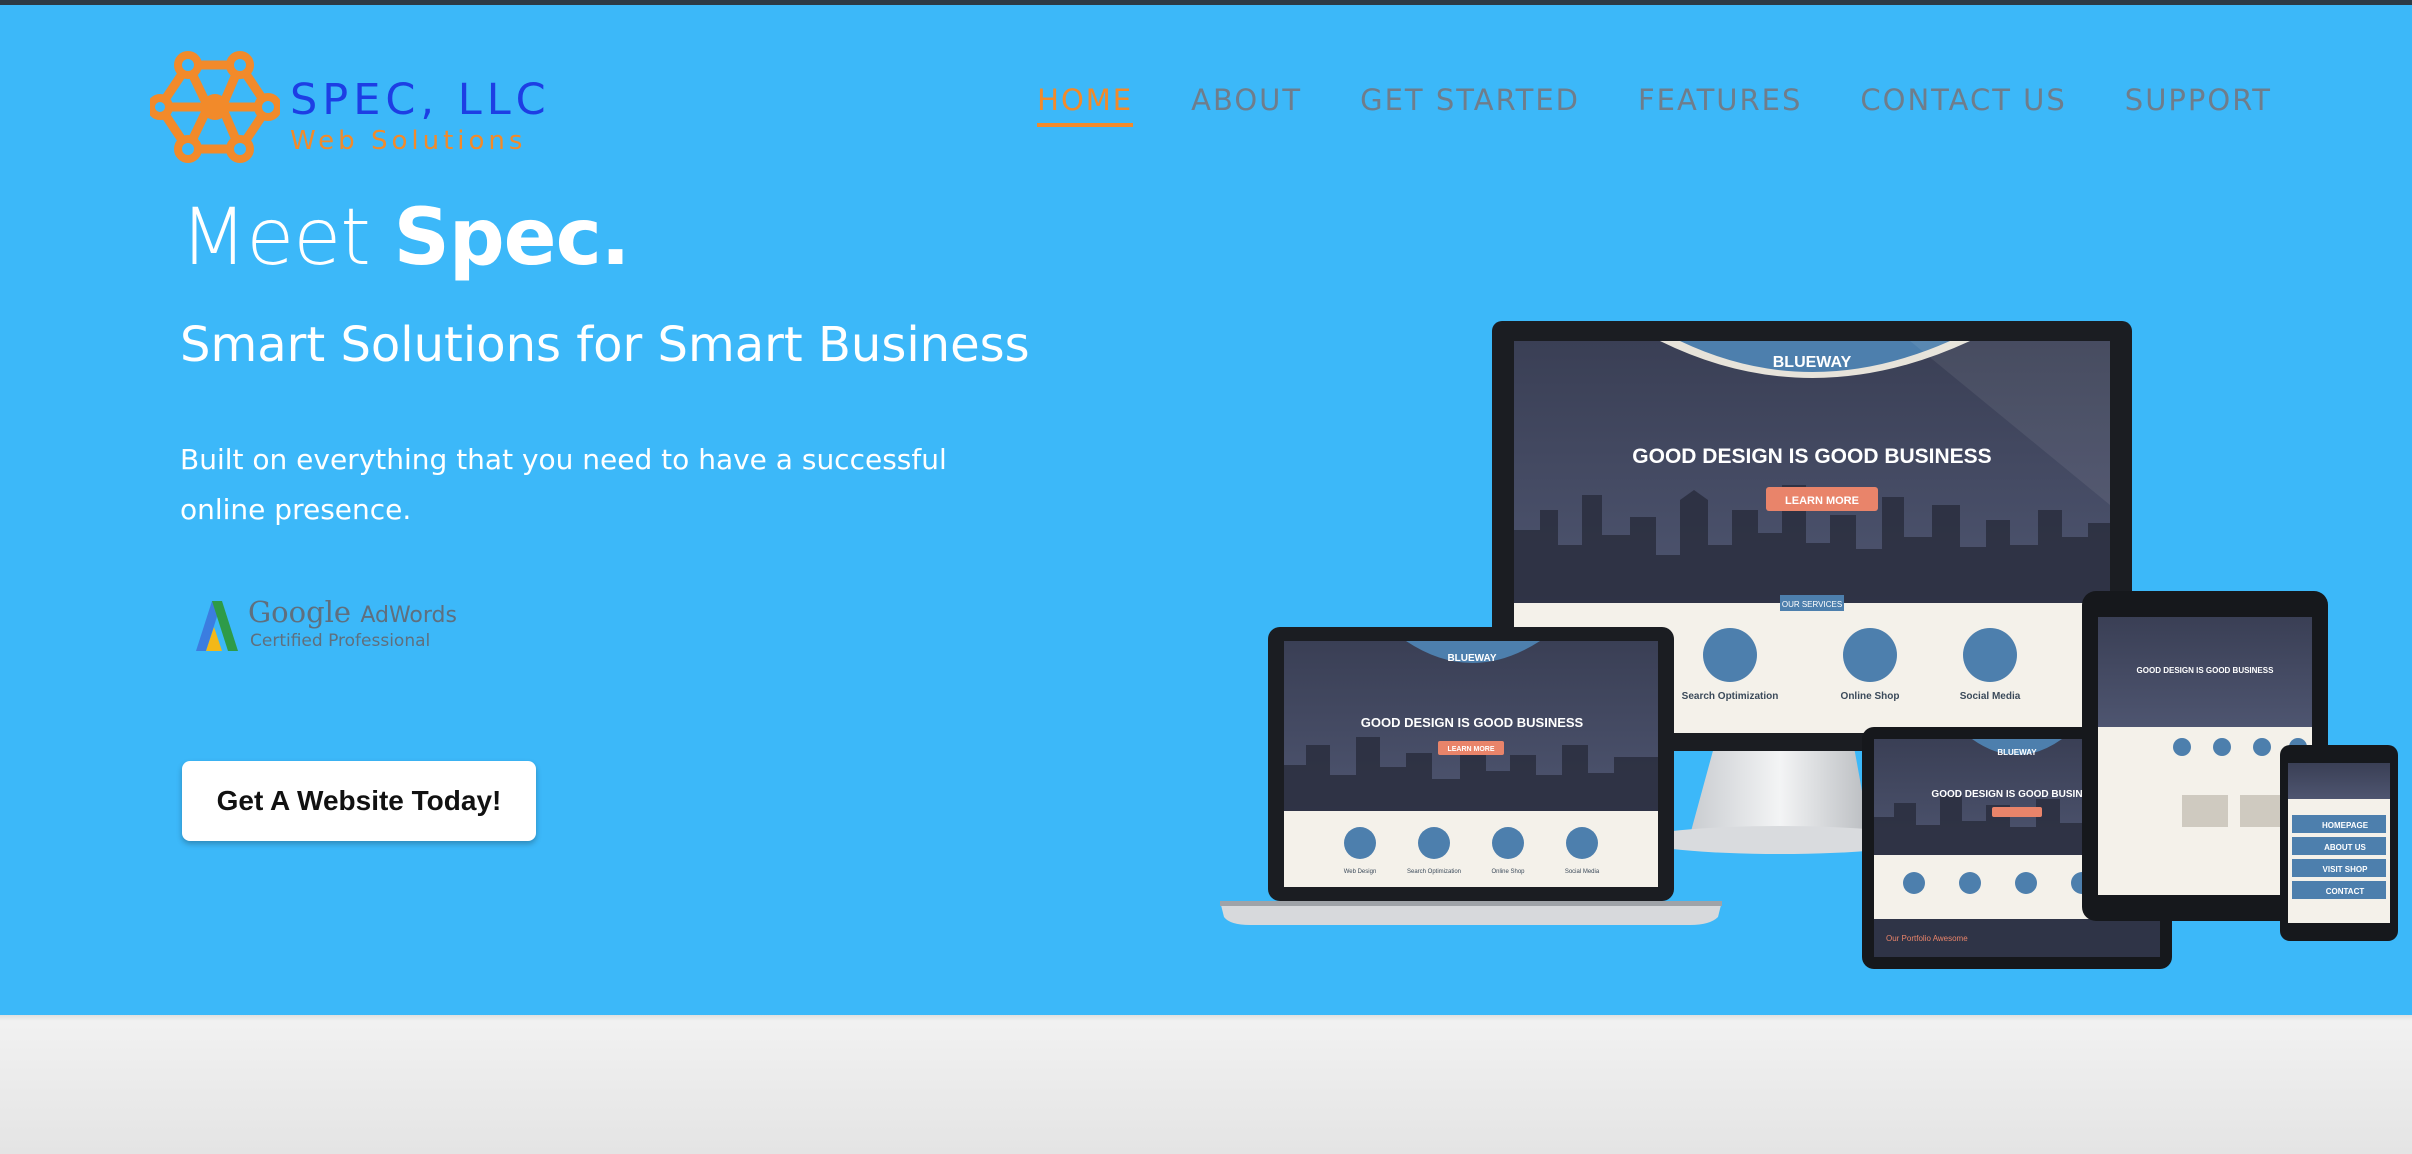  What do you see at coordinates (1720, 105) in the screenshot?
I see `nav-features: FEATURES` at bounding box center [1720, 105].